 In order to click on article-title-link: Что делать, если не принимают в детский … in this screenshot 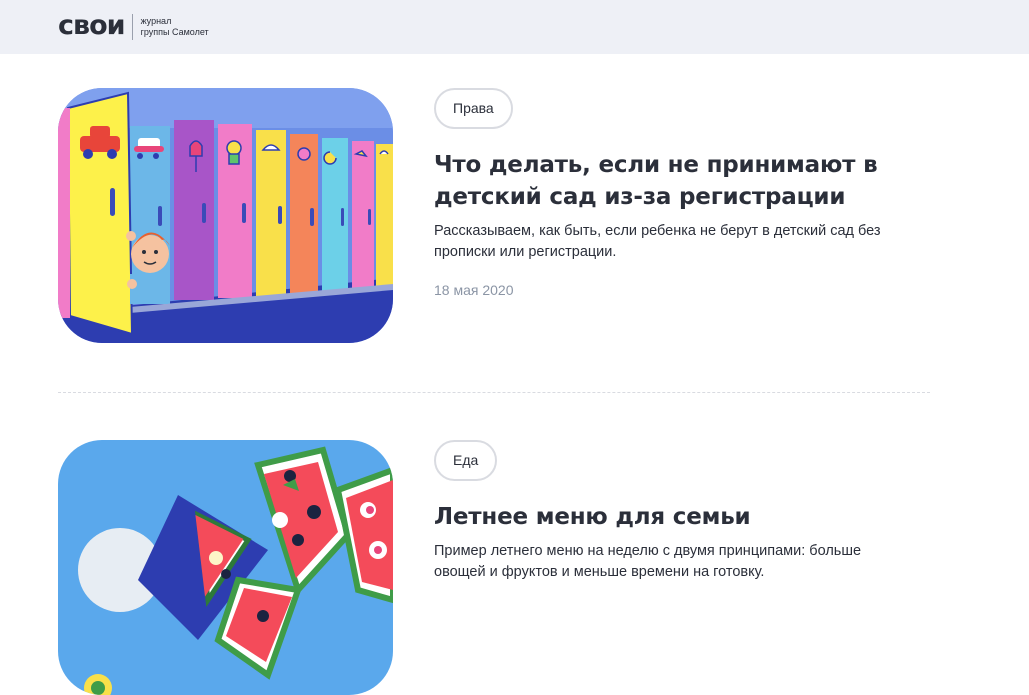, I will do `click(674, 181)`.